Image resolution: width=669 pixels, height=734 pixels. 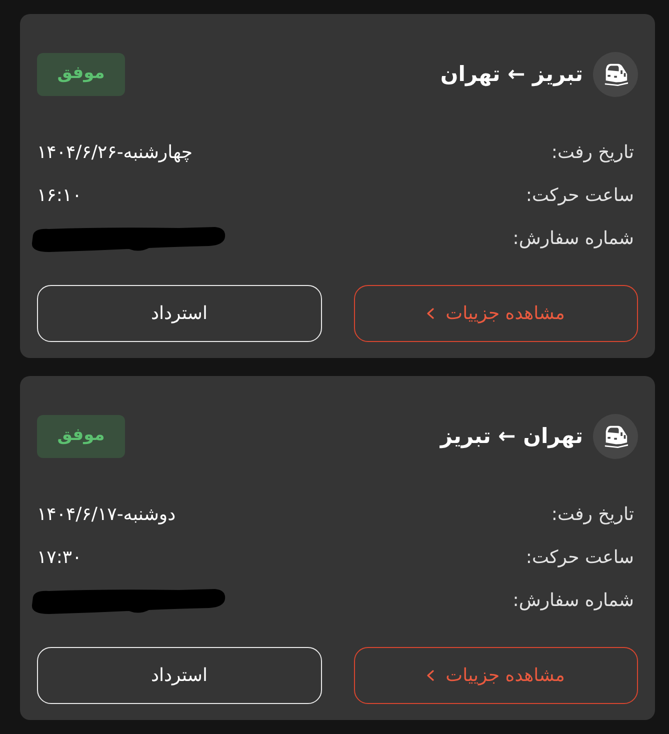 I want to click on field-value: چهارشنبه-۱۴۰۴/۶/۲۶, so click(x=115, y=153).